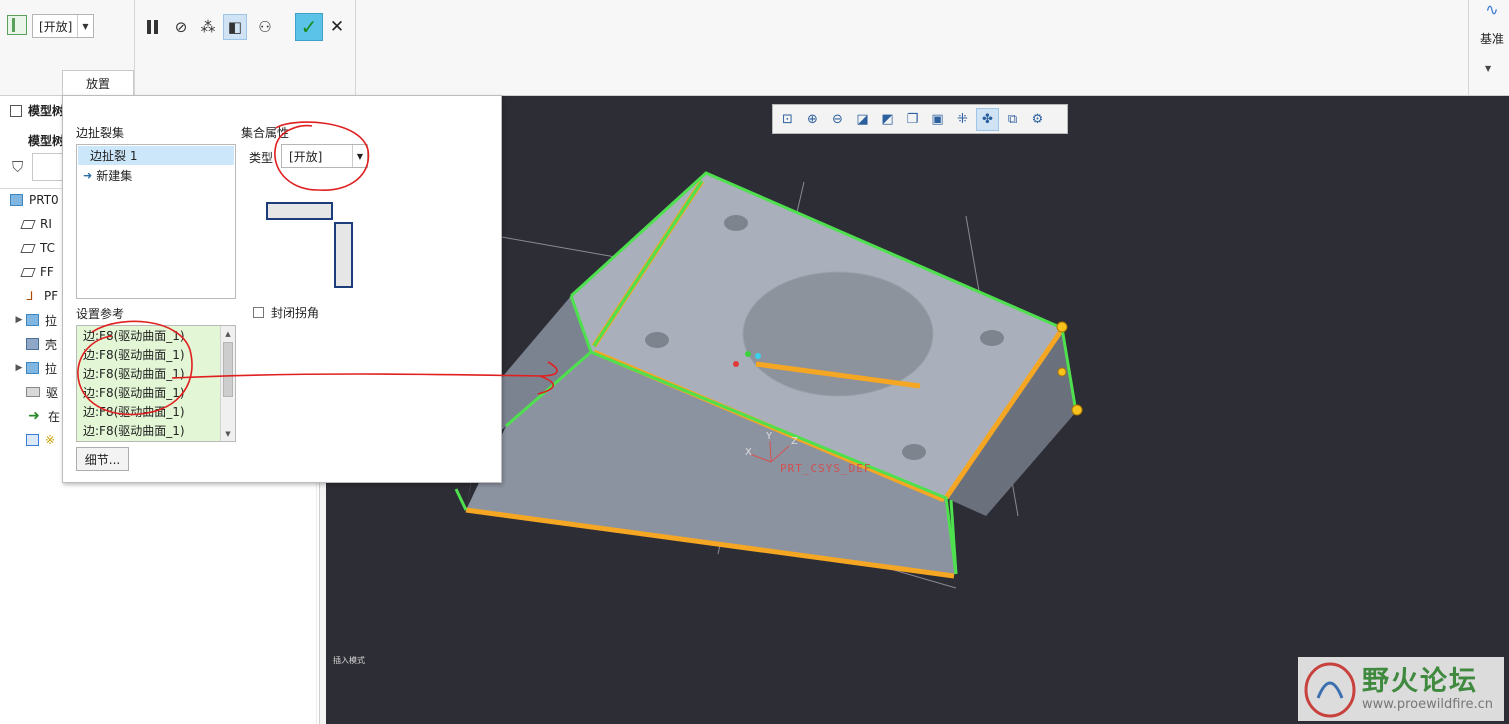  I want to click on view-manager-icon: ▣, so click(937, 119).